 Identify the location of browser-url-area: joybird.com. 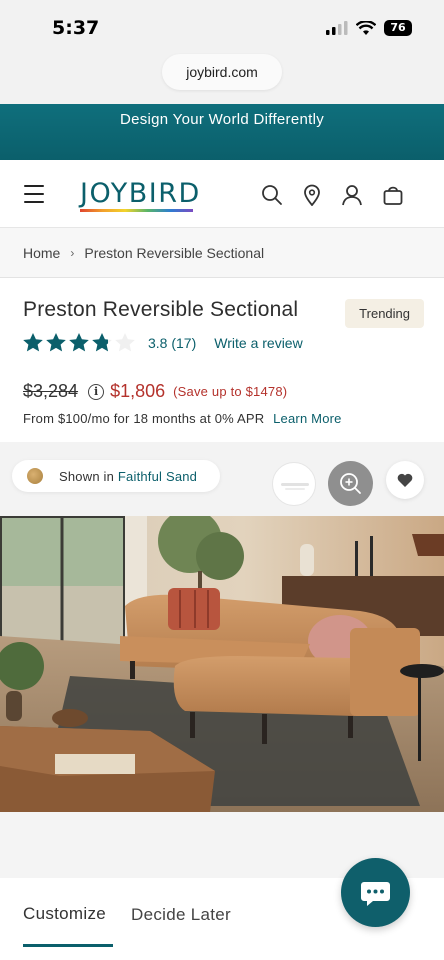
(222, 77).